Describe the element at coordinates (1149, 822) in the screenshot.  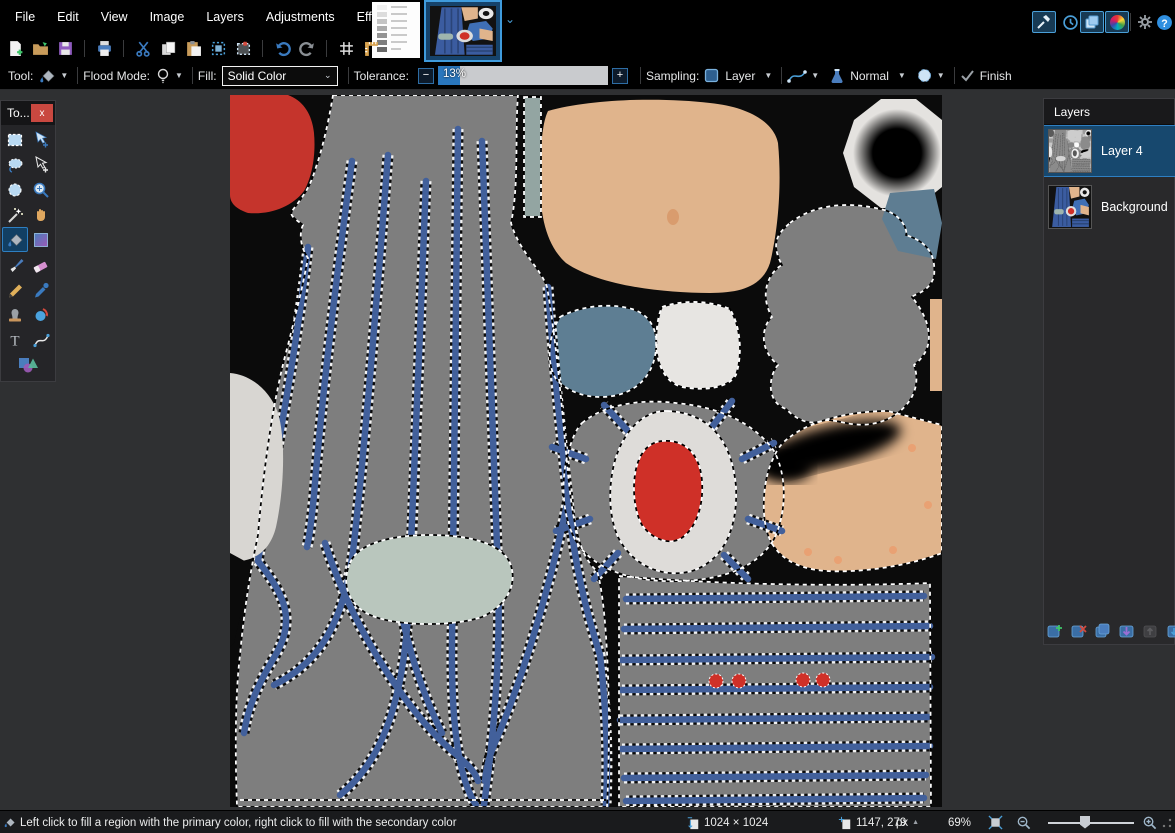
I see `zoom-in-button` at that location.